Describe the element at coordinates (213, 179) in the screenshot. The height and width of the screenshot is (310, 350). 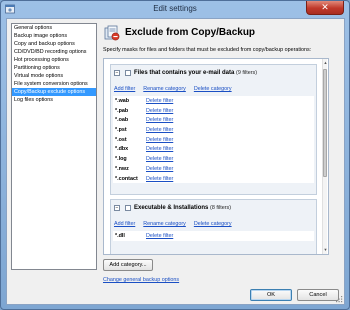
I see `filter-row: *.contact Delete filter` at that location.